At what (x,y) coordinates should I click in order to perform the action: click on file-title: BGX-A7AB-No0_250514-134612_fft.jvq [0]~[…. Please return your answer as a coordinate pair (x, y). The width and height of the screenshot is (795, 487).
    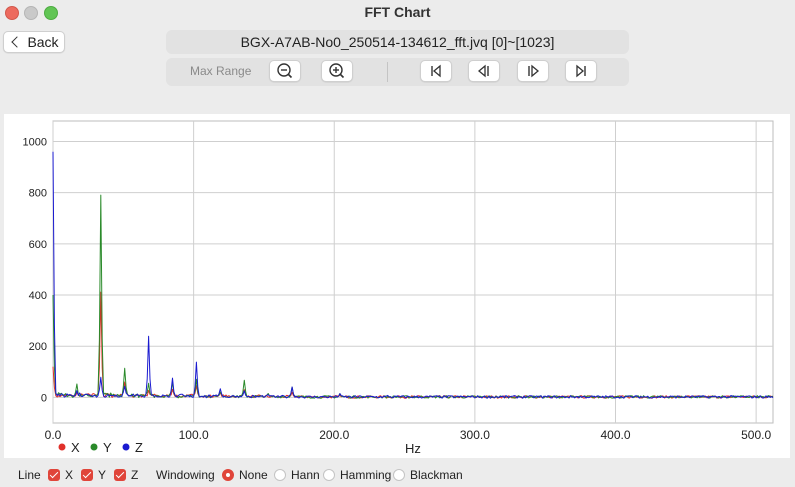
    Looking at the image, I should click on (397, 42).